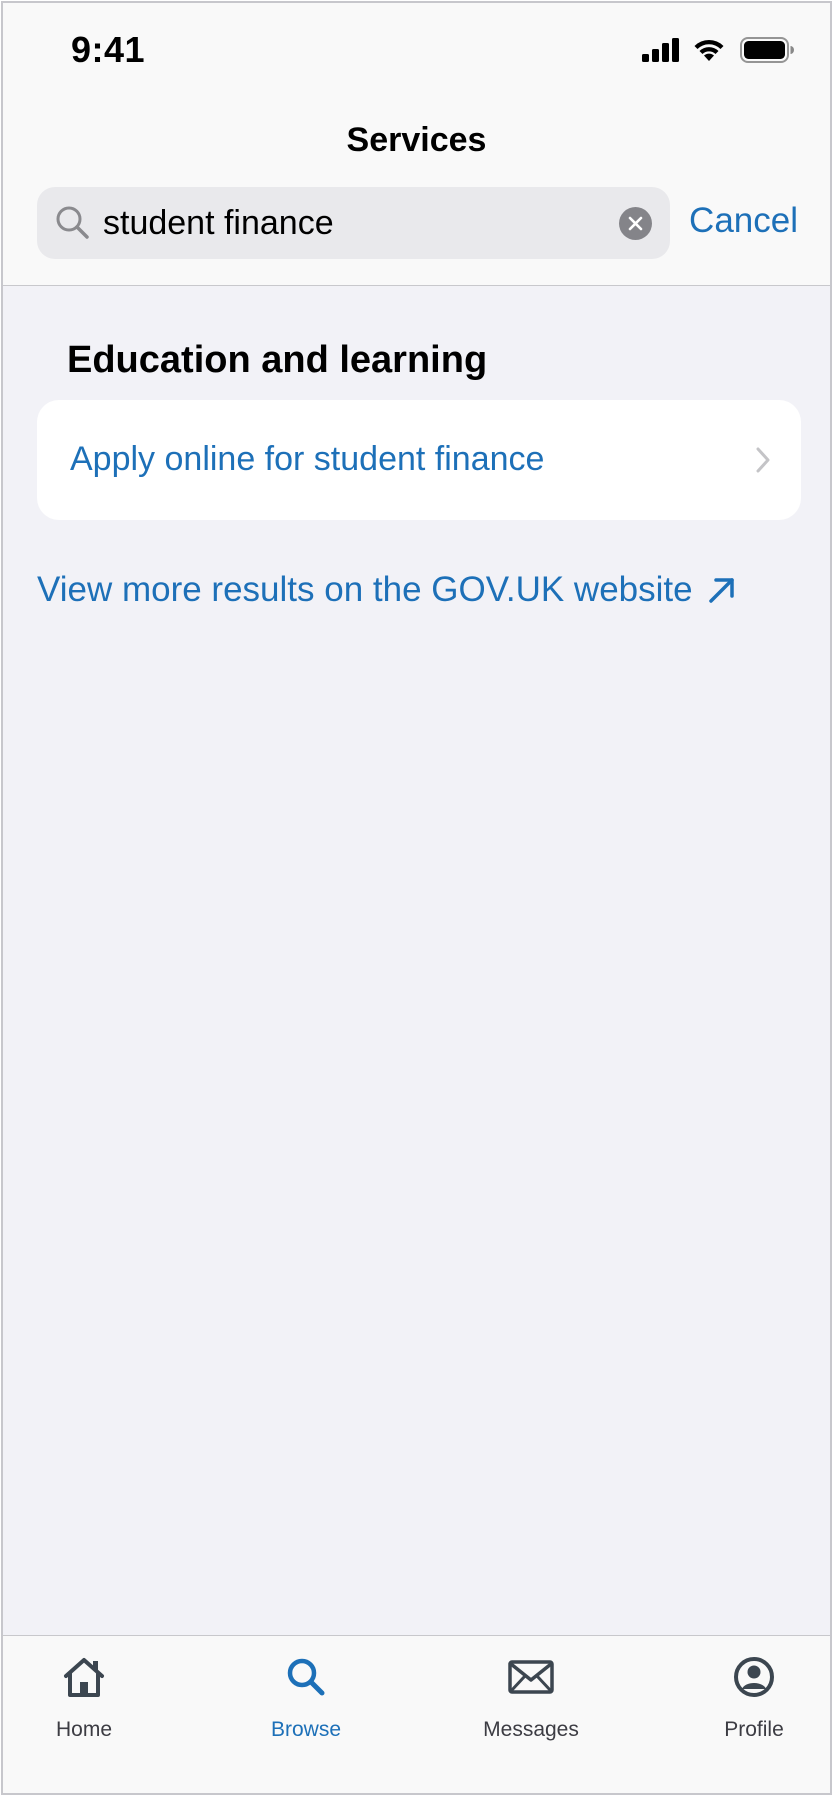 This screenshot has width=833, height=1796. I want to click on close-icon, so click(635, 223).